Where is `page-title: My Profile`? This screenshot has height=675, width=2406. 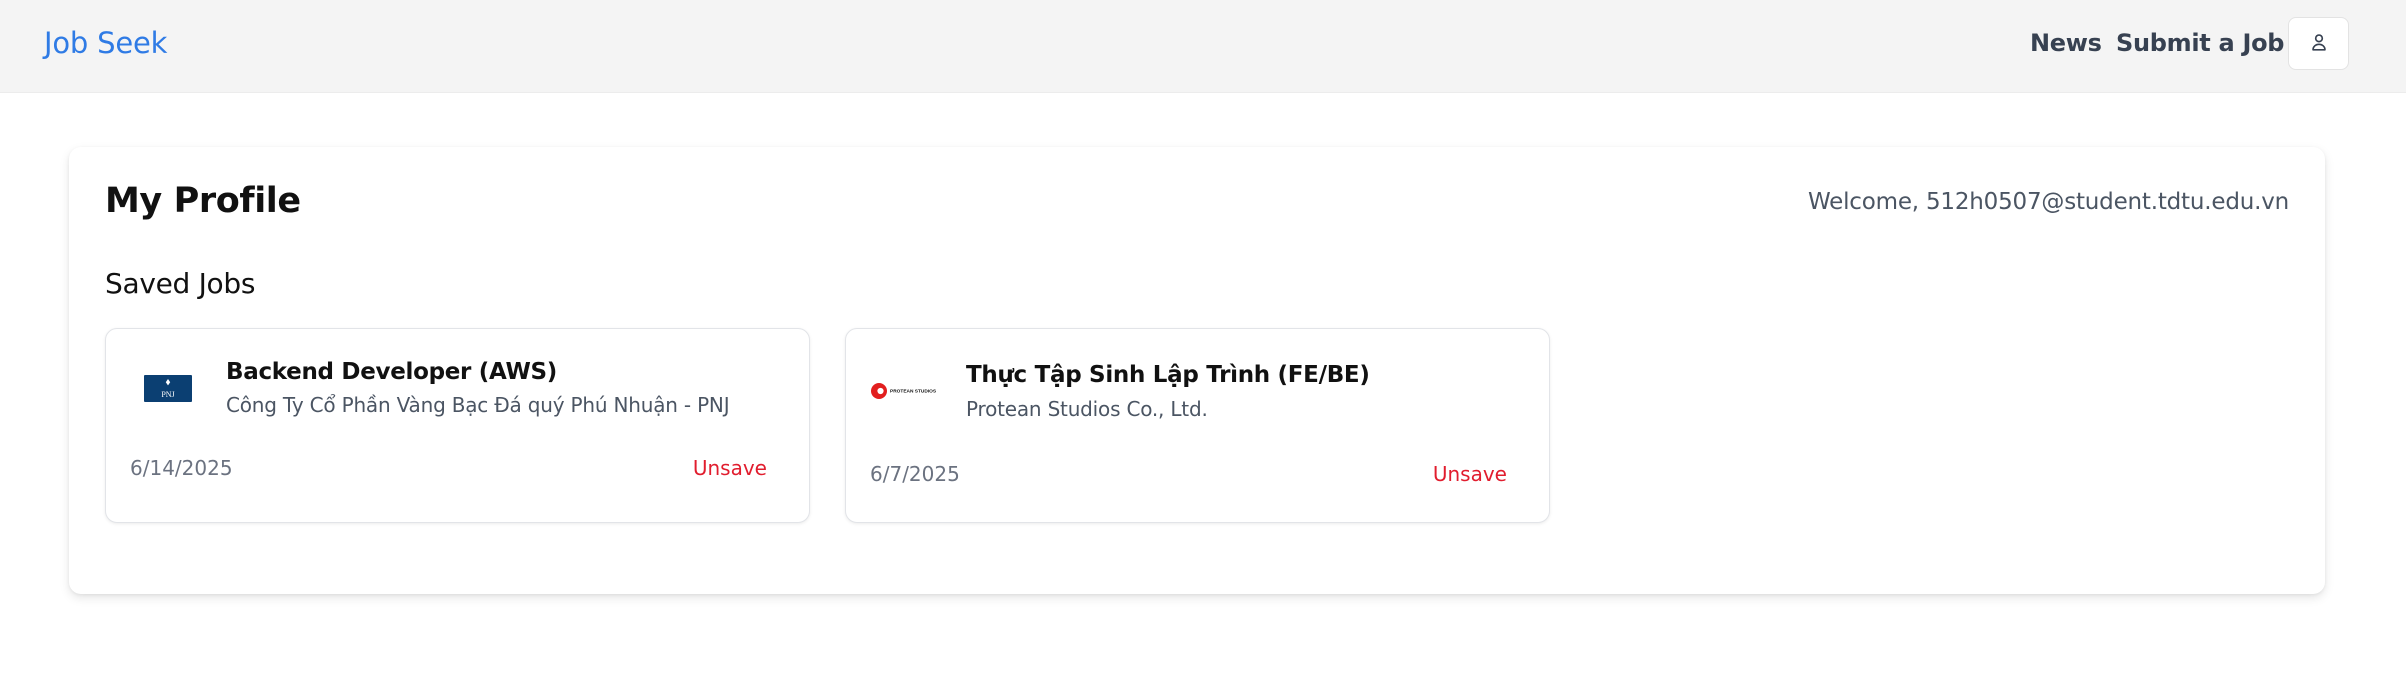 page-title: My Profile is located at coordinates (203, 201).